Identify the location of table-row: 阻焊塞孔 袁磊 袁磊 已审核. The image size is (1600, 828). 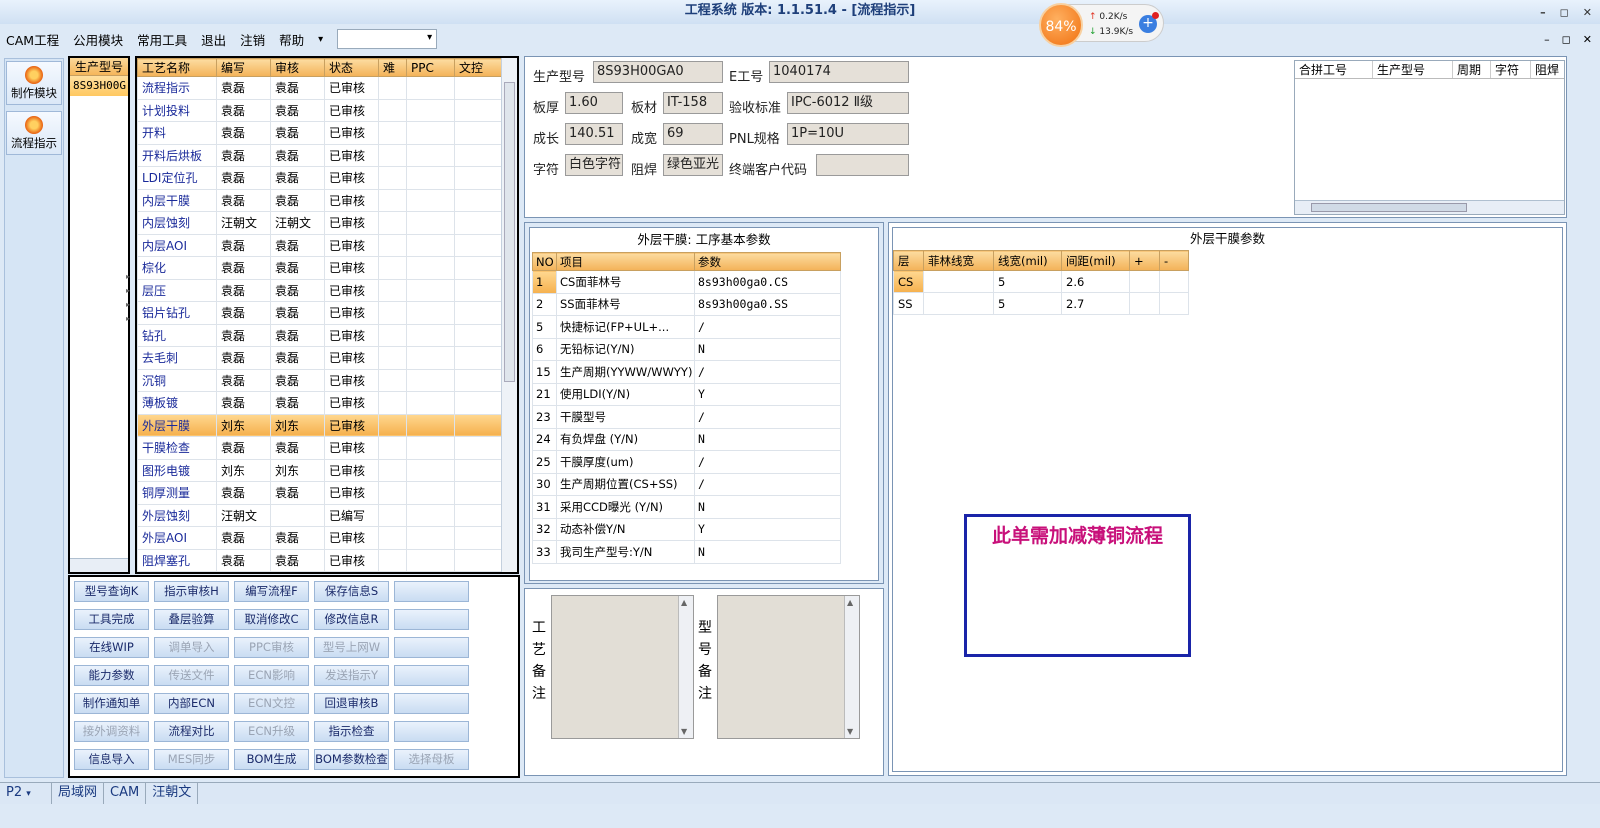
(319, 560).